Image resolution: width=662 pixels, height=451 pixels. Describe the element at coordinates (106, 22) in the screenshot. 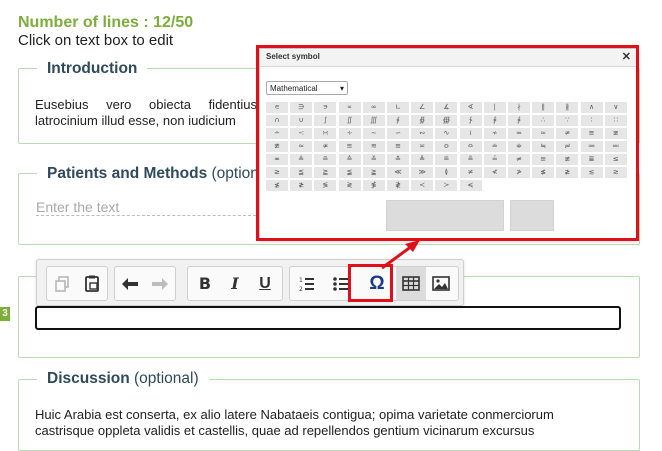

I see `line-count: Number of lines : 12/50` at that location.